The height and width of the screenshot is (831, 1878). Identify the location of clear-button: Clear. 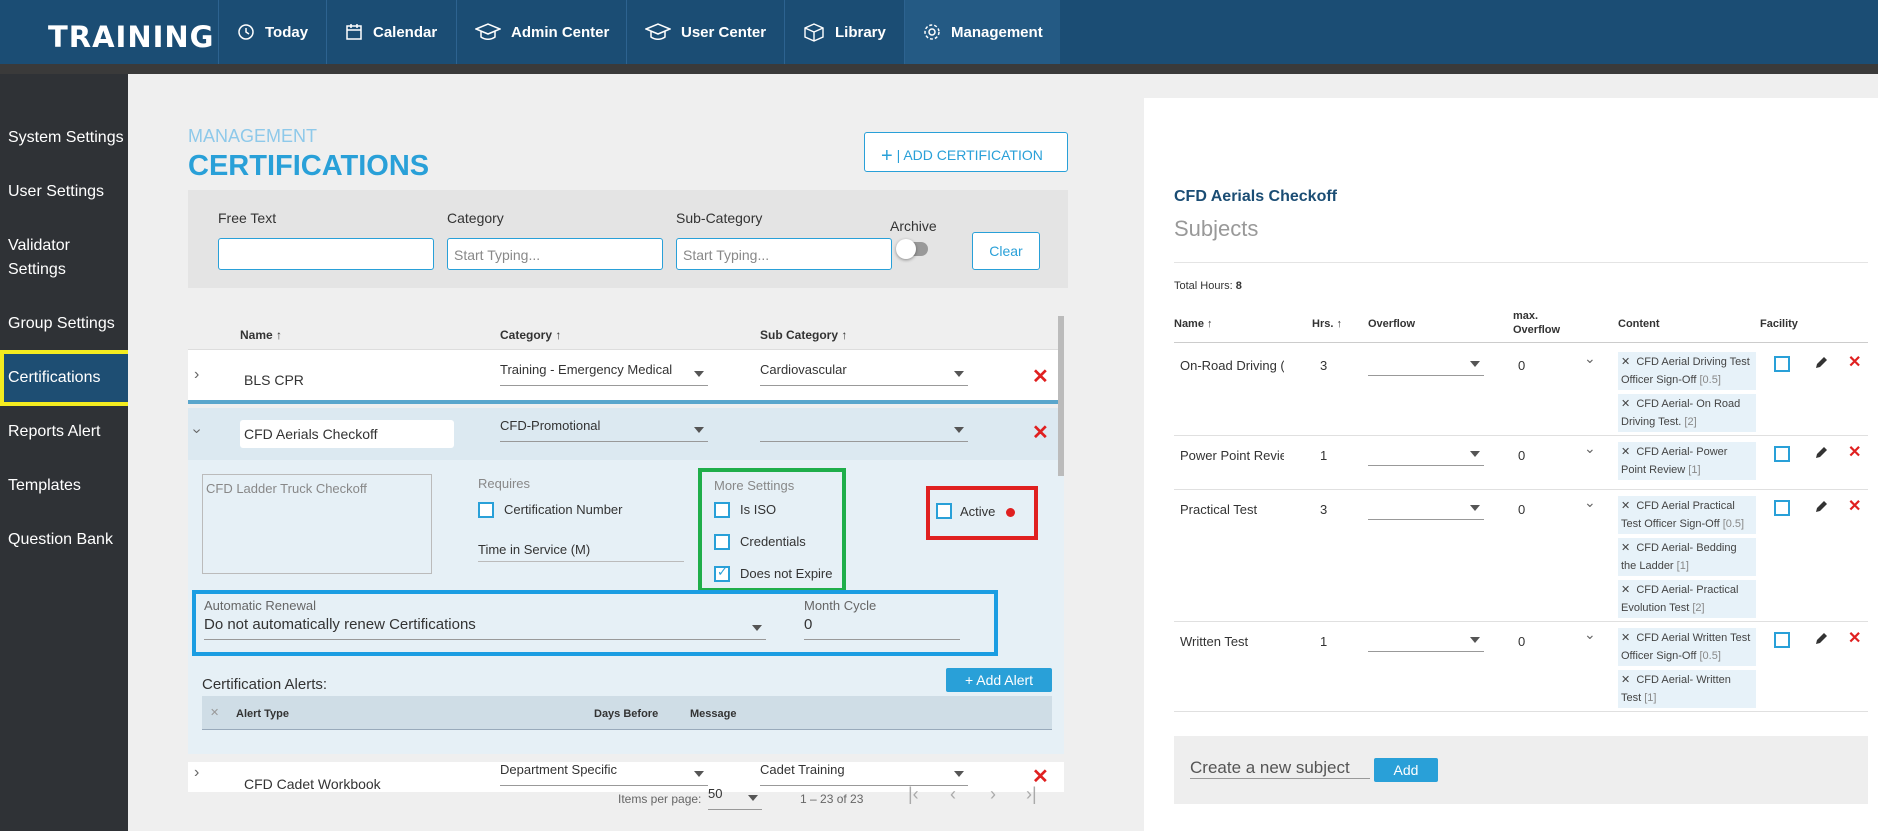
(1006, 251).